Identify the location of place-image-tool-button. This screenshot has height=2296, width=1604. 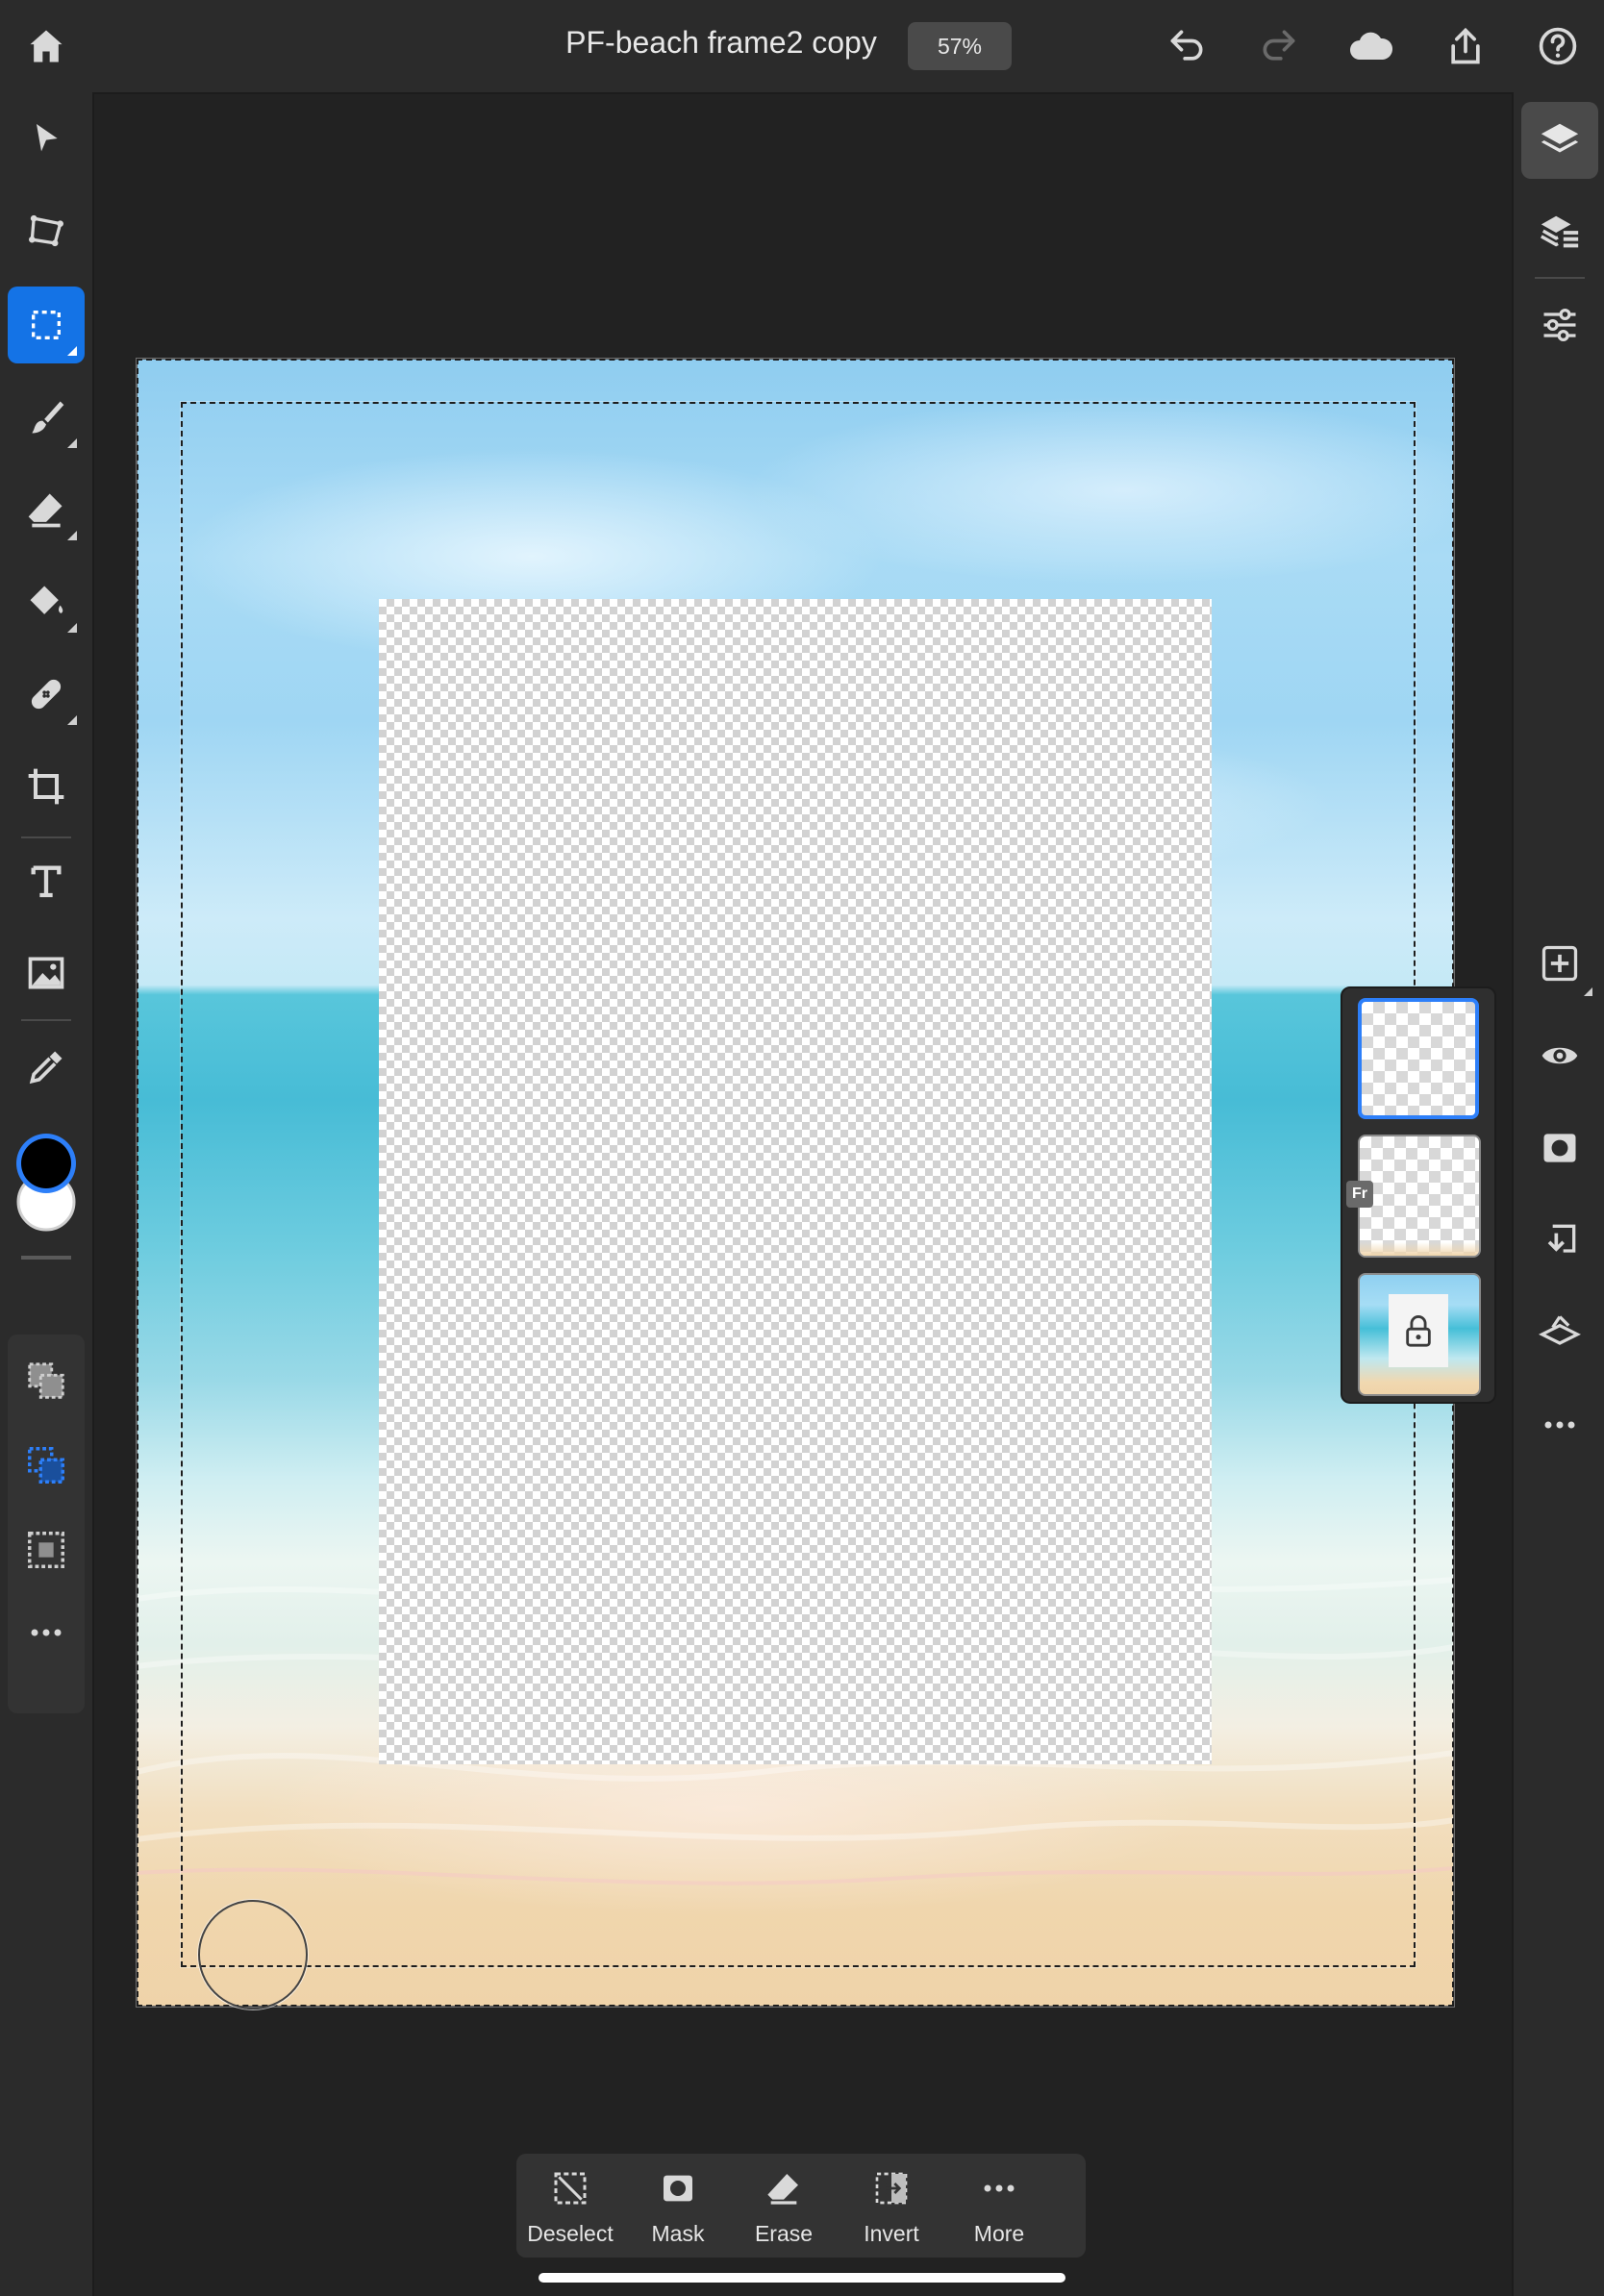
(46, 973).